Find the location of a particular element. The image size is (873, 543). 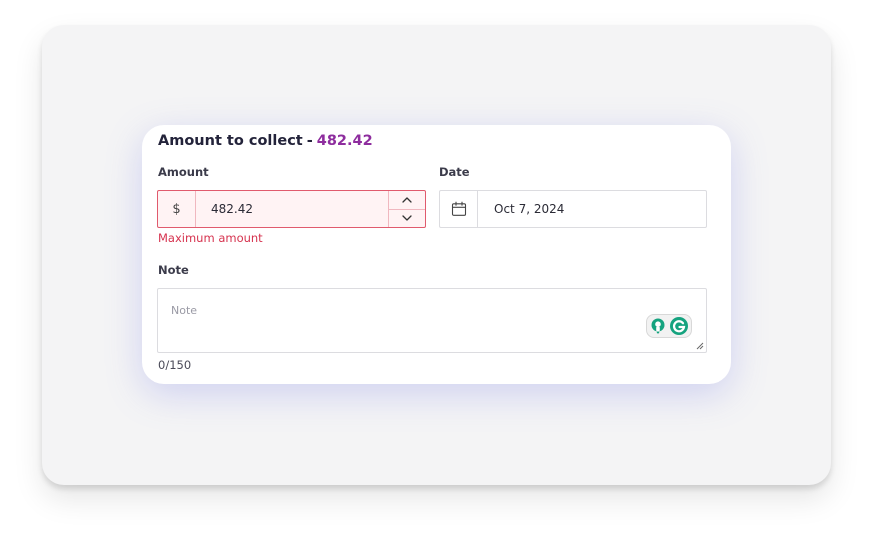

amount-error-message: Maximum amount is located at coordinates (210, 238).